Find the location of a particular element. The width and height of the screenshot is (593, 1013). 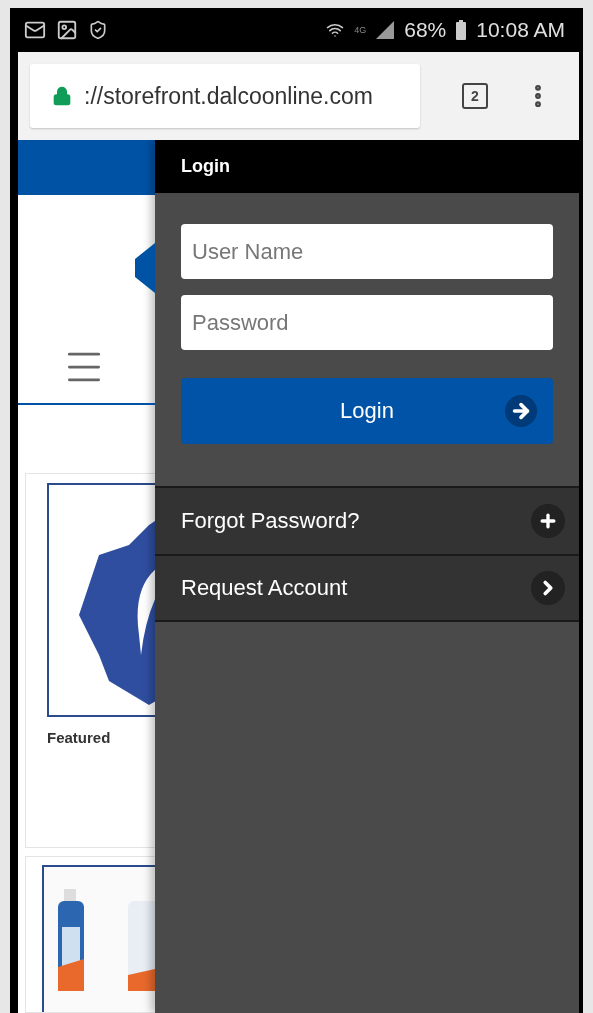

network-type: 4G is located at coordinates (360, 30).